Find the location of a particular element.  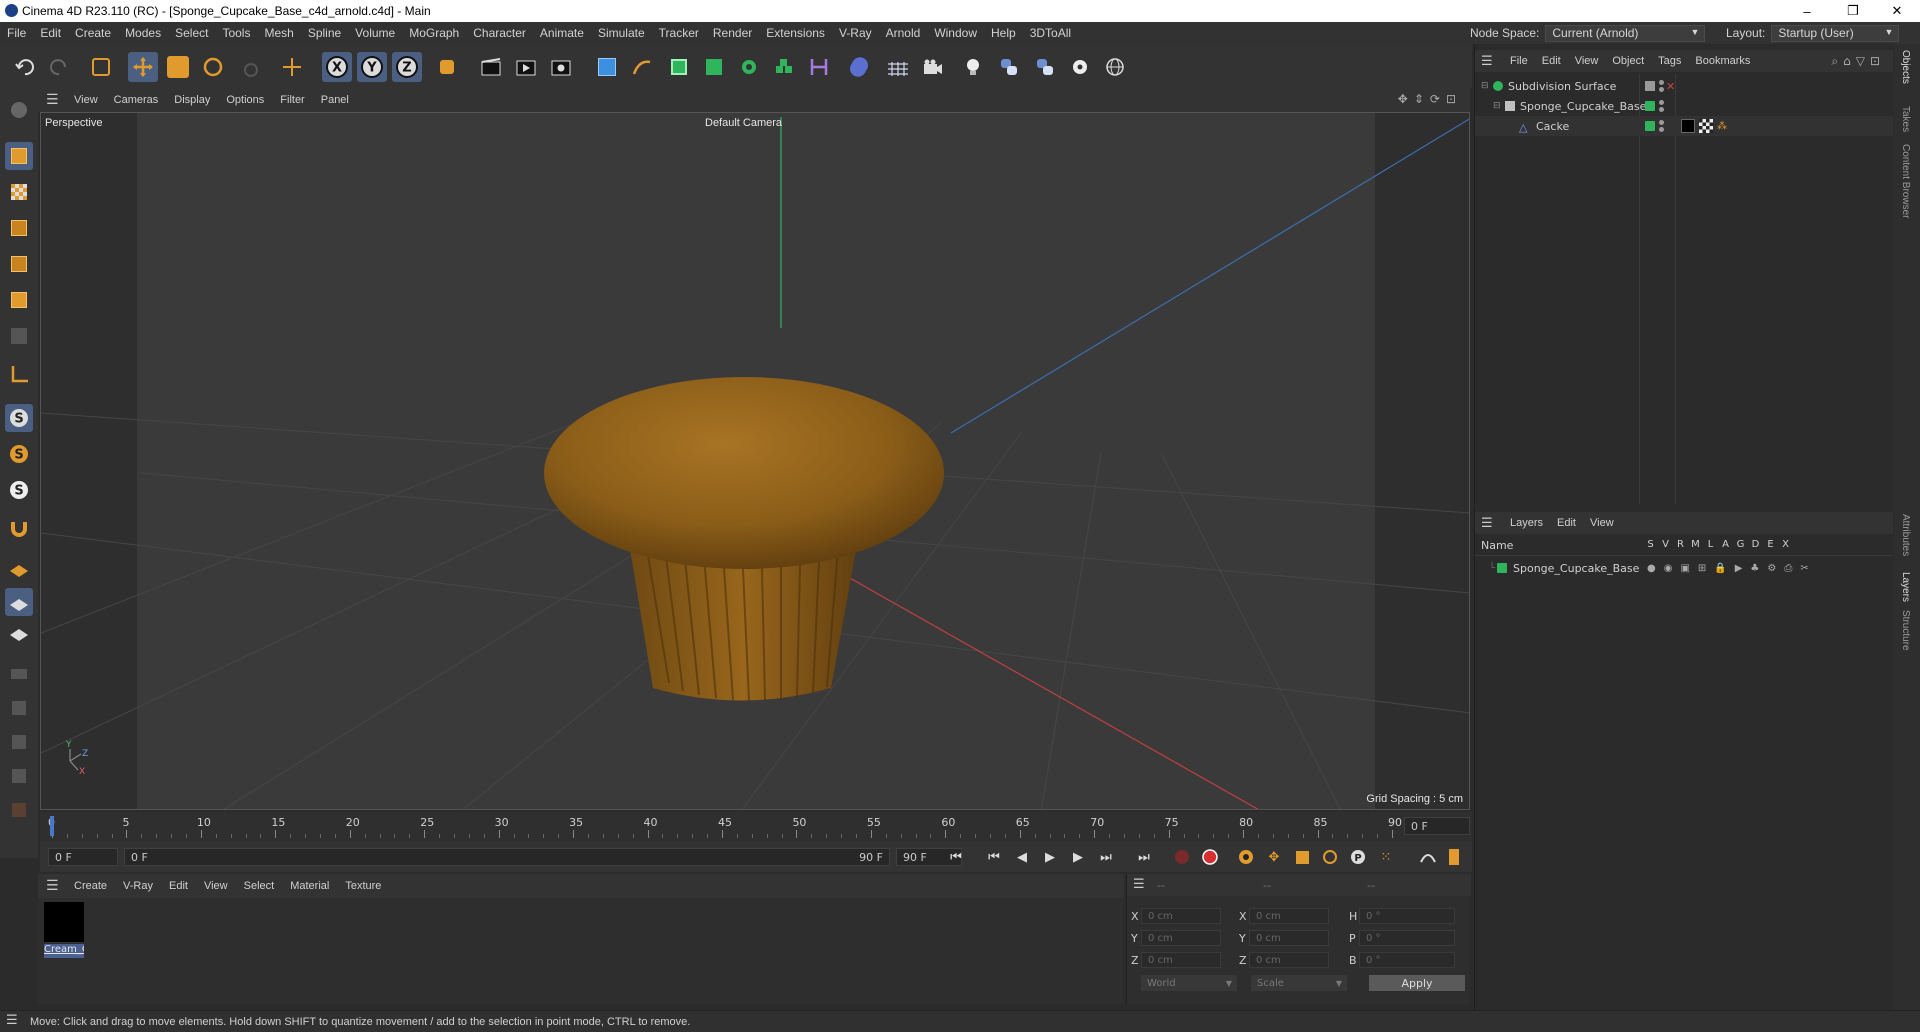

redo-button is located at coordinates (59, 67).